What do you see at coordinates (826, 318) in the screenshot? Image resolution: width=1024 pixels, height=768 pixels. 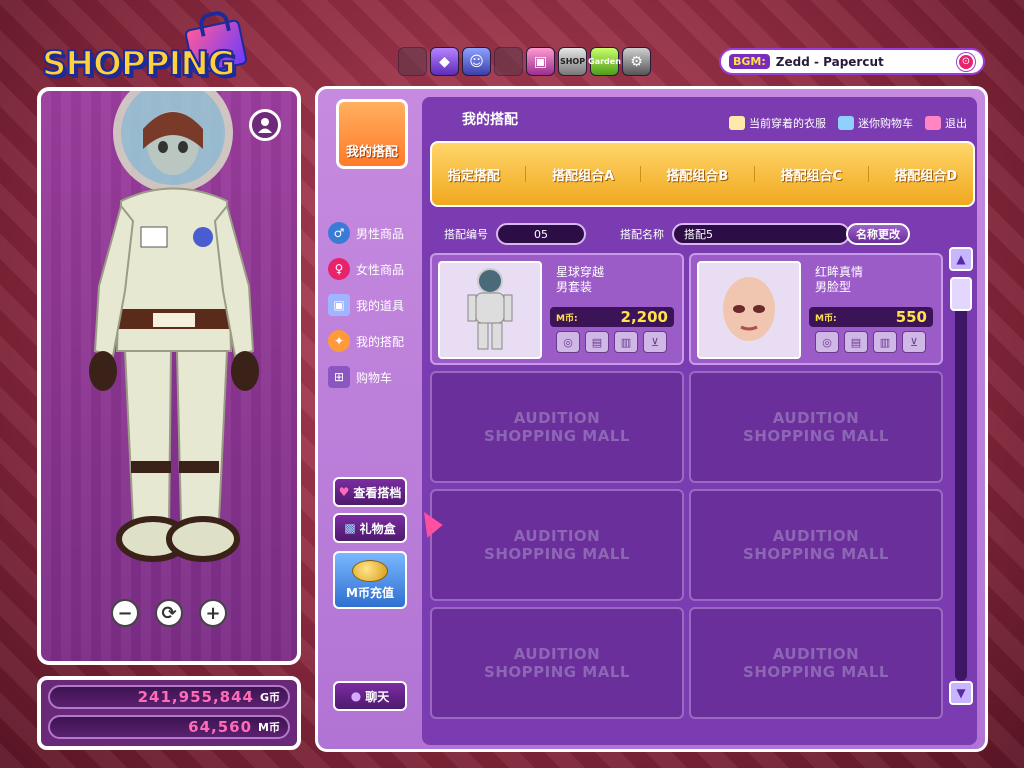 I see `price-unit: M币:` at bounding box center [826, 318].